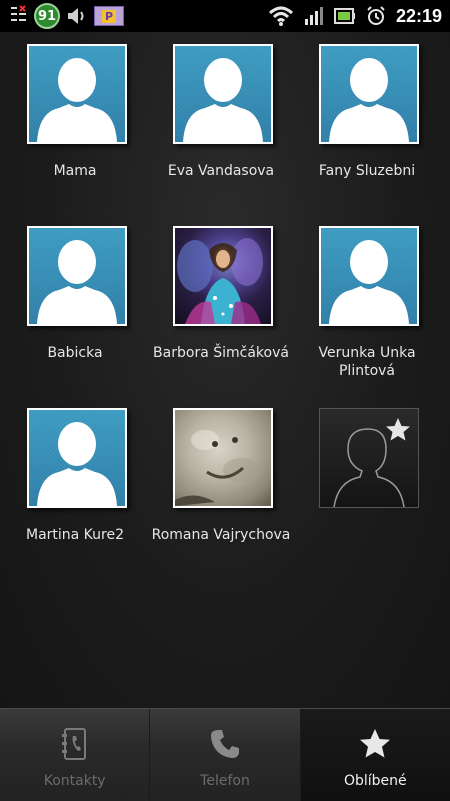  I want to click on tab-favorites: Oblíbené, so click(375, 755).